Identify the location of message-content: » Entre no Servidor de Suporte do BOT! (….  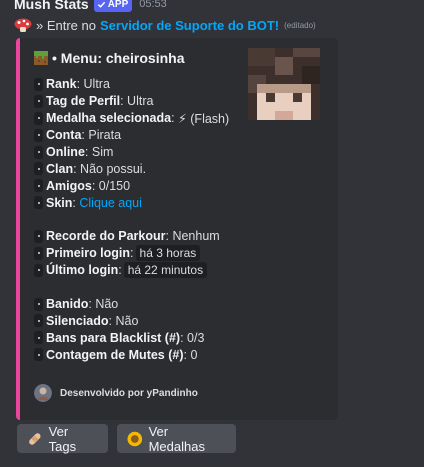
(165, 25).